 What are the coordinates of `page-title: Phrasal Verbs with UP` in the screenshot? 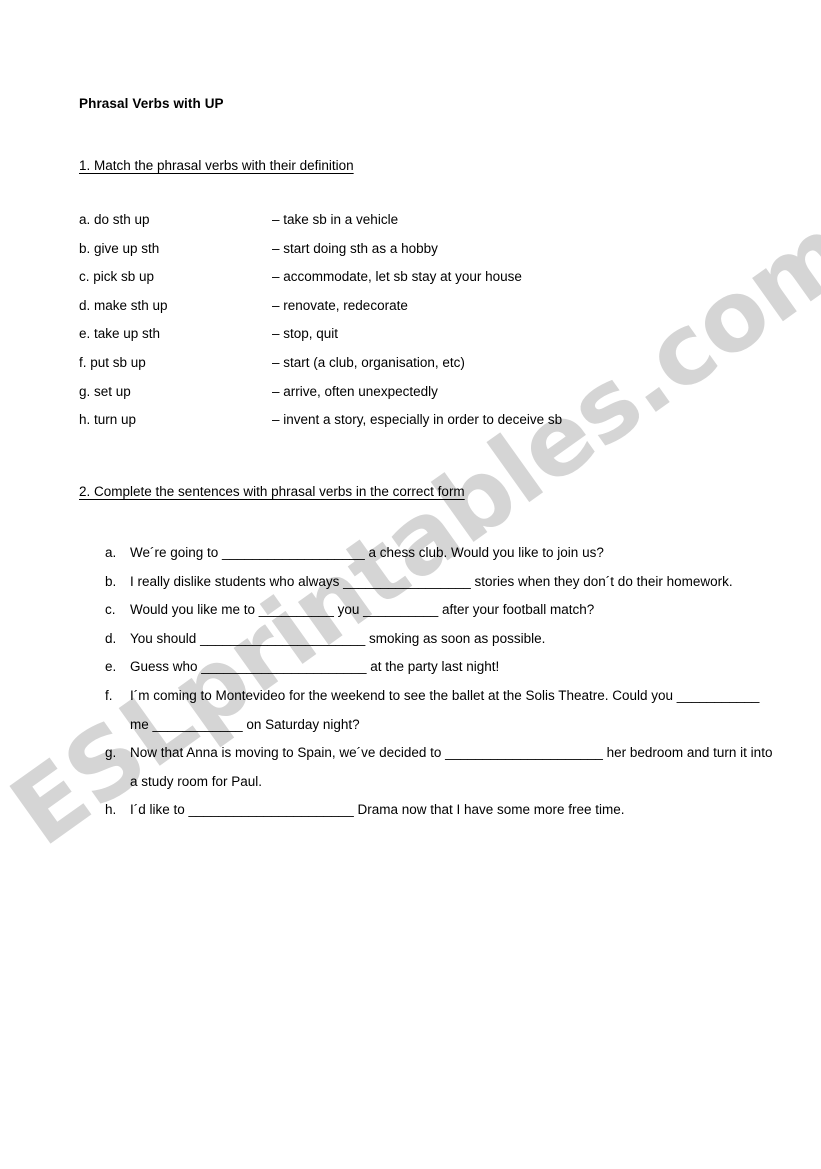 It's located at (151, 103).